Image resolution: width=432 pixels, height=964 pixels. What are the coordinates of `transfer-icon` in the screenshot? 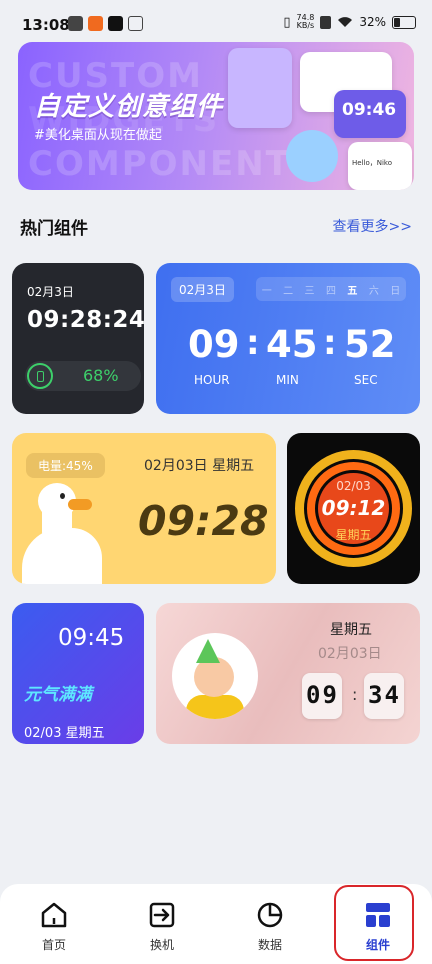 It's located at (162, 915).